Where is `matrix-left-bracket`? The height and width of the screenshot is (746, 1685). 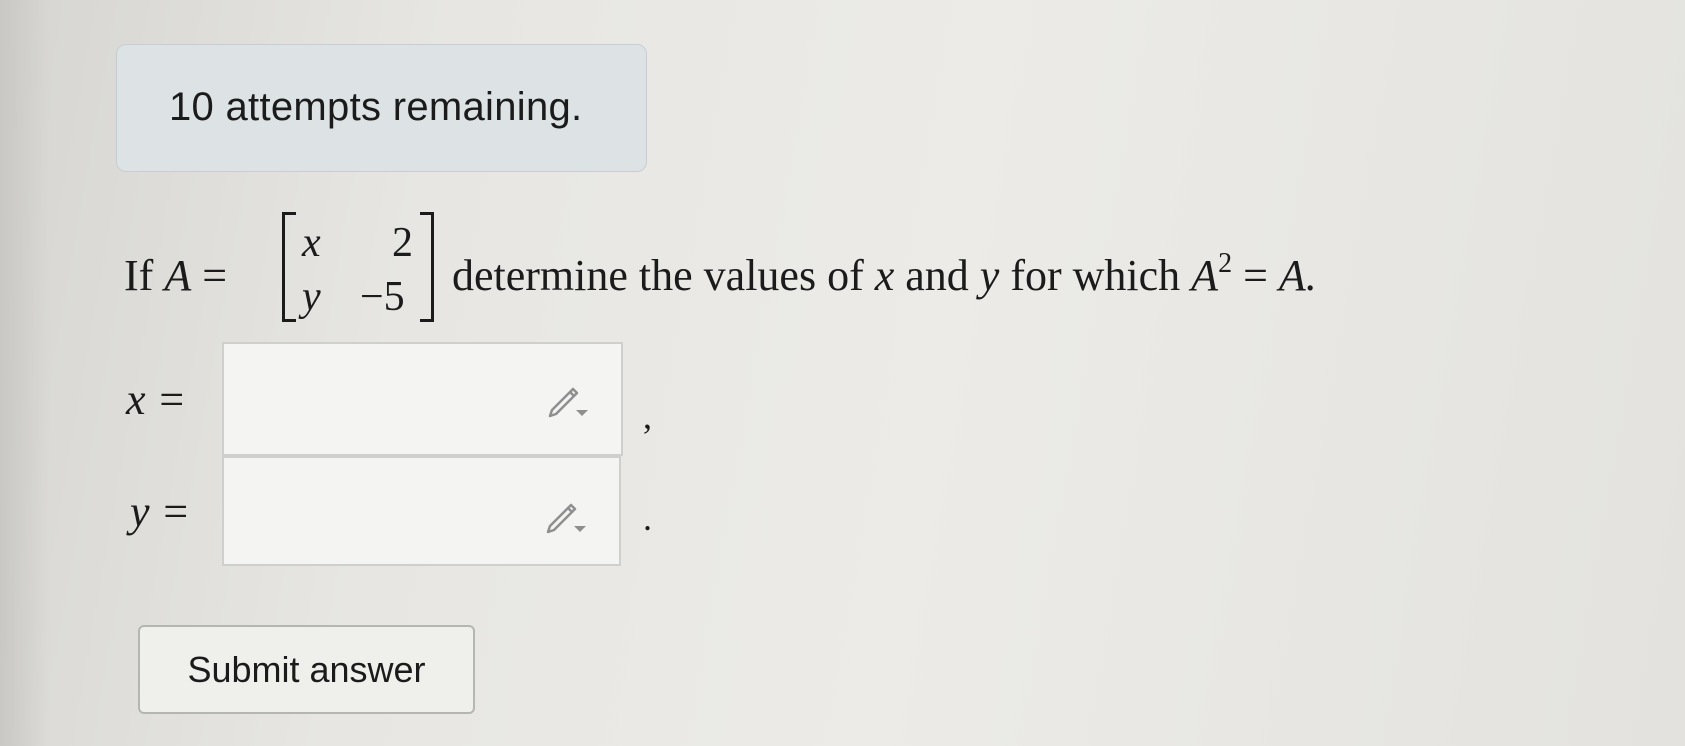
matrix-left-bracket is located at coordinates (289, 267).